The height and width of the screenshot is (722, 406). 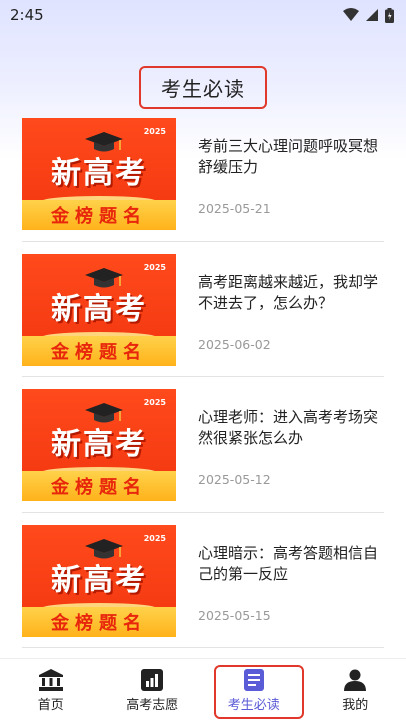 What do you see at coordinates (27, 15) in the screenshot?
I see `status-time: 2:45` at bounding box center [27, 15].